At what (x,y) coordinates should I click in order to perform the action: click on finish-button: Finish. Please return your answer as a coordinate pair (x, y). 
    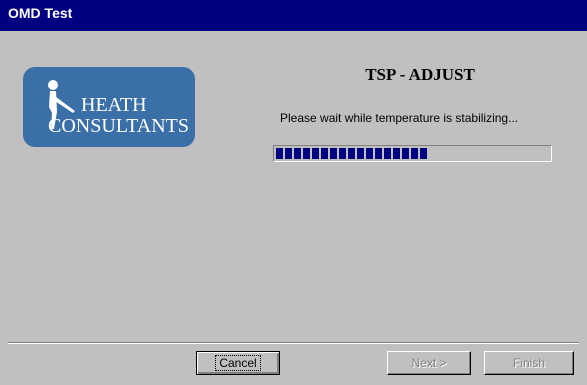
    Looking at the image, I should click on (529, 363).